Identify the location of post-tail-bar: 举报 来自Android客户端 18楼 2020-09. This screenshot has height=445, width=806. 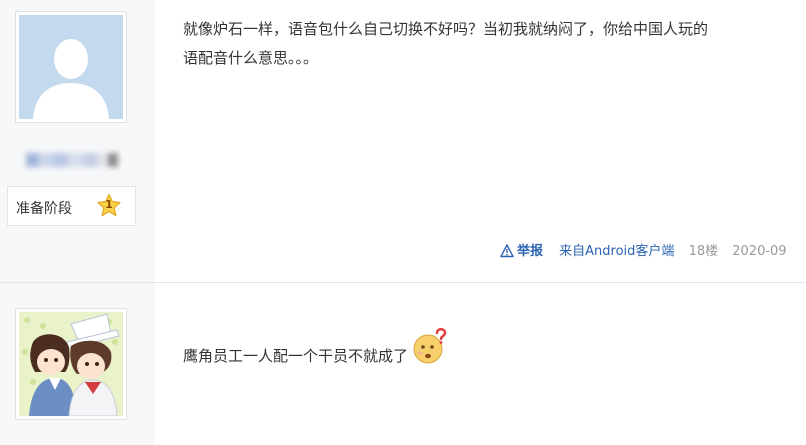
(643, 252).